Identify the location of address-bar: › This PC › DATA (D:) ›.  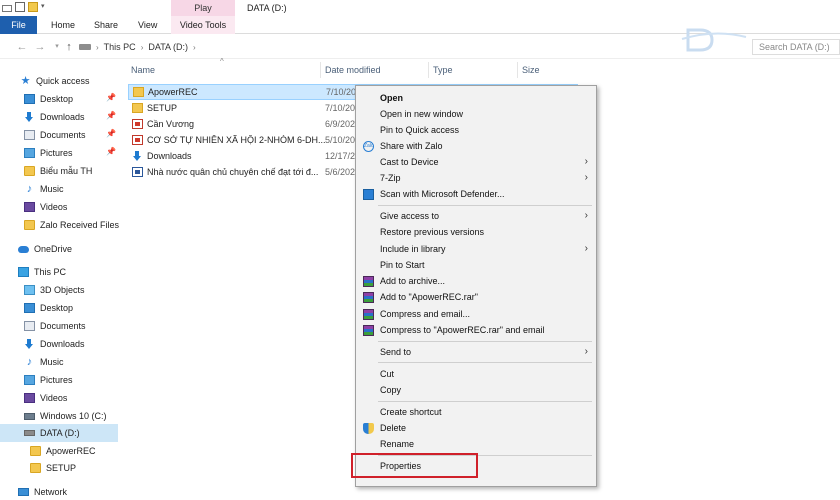
(378, 47).